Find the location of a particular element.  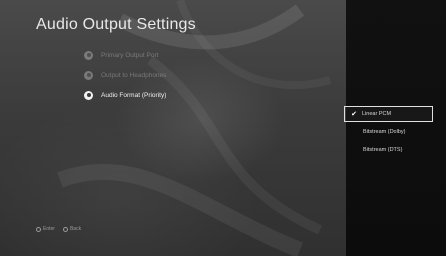

menu-item-primary-output-port: Primary Output Port is located at coordinates (125, 55).